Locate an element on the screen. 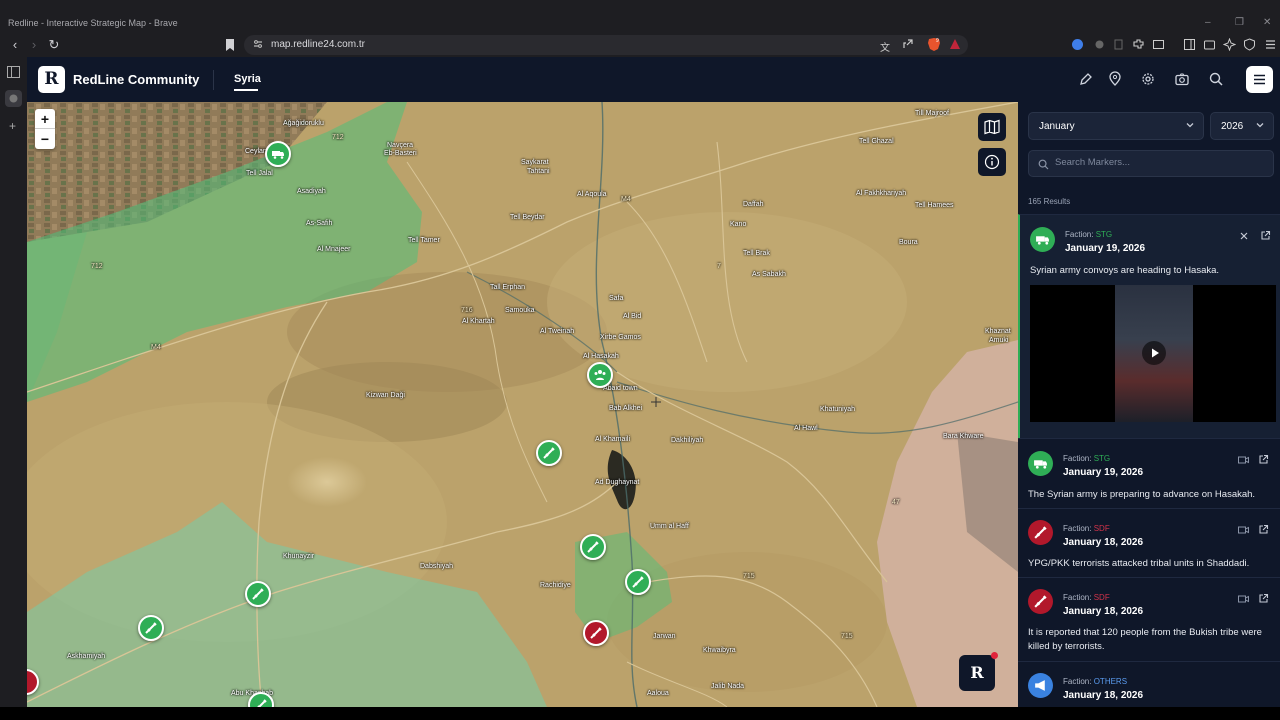  wallet-icon is located at coordinates (1210, 45).